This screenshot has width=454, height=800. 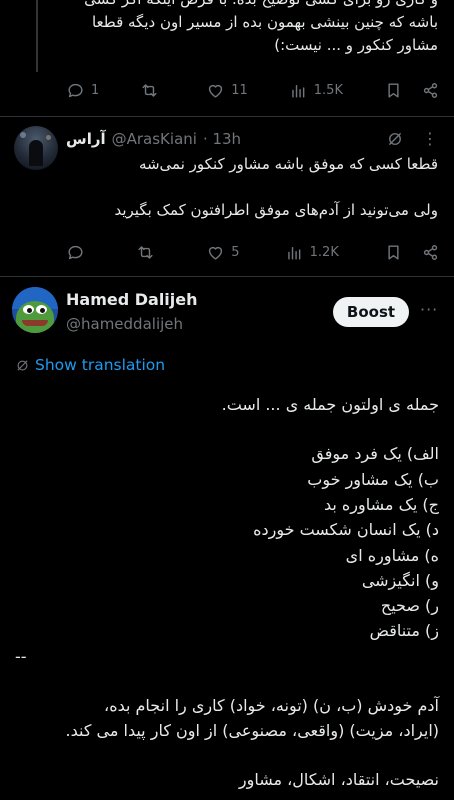 What do you see at coordinates (395, 139) in the screenshot?
I see `grok-icon` at bounding box center [395, 139].